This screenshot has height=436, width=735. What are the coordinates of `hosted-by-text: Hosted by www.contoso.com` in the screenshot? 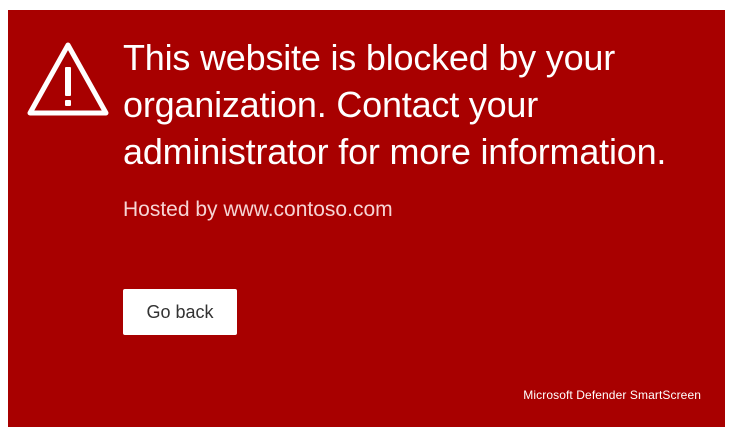 It's located at (258, 209).